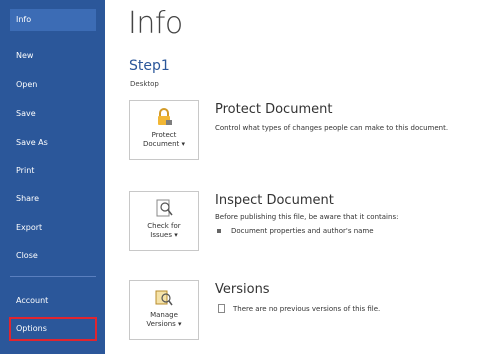  I want to click on sidebar-item-new: New, so click(53, 56).